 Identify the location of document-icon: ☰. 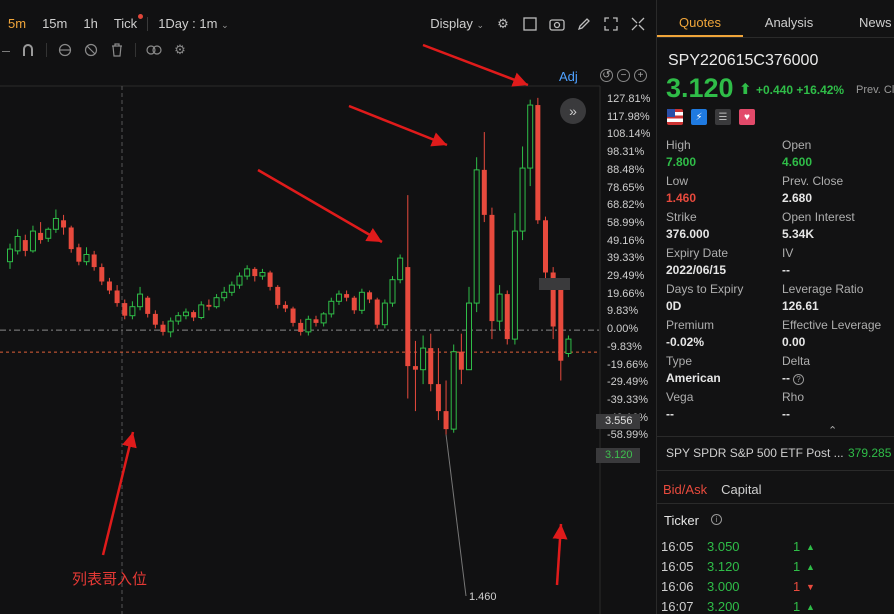
(723, 117).